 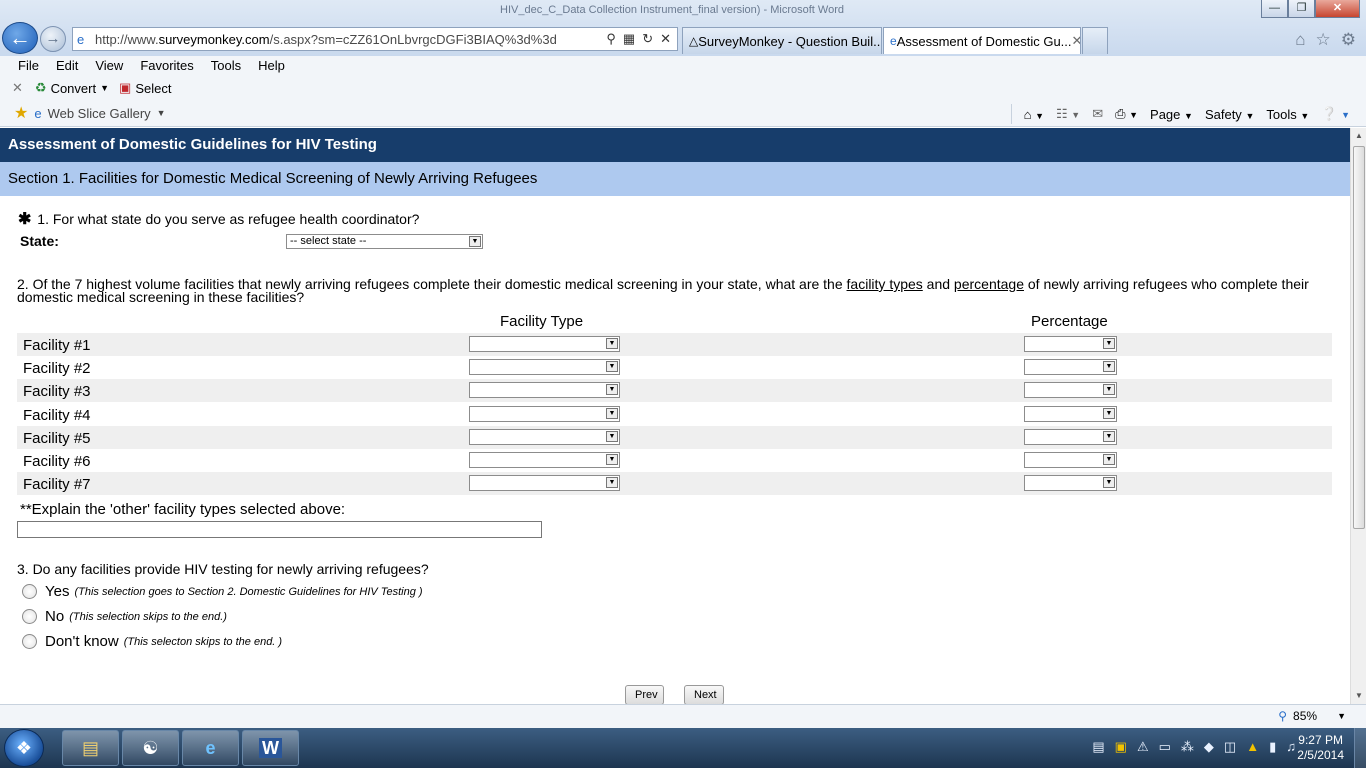 I want to click on mail-icon: ✉, so click(x=1097, y=114).